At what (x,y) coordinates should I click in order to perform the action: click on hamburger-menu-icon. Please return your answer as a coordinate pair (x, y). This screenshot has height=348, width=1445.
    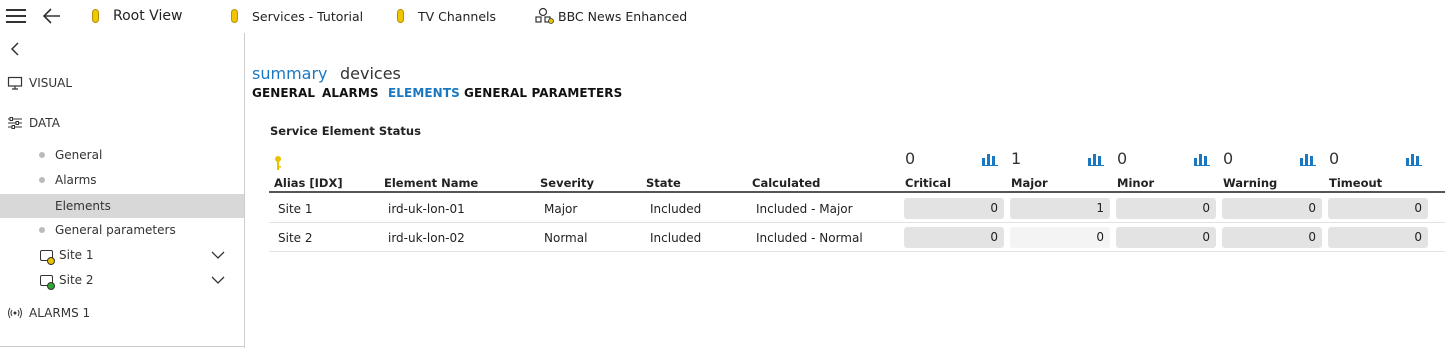
    Looking at the image, I should click on (16, 16).